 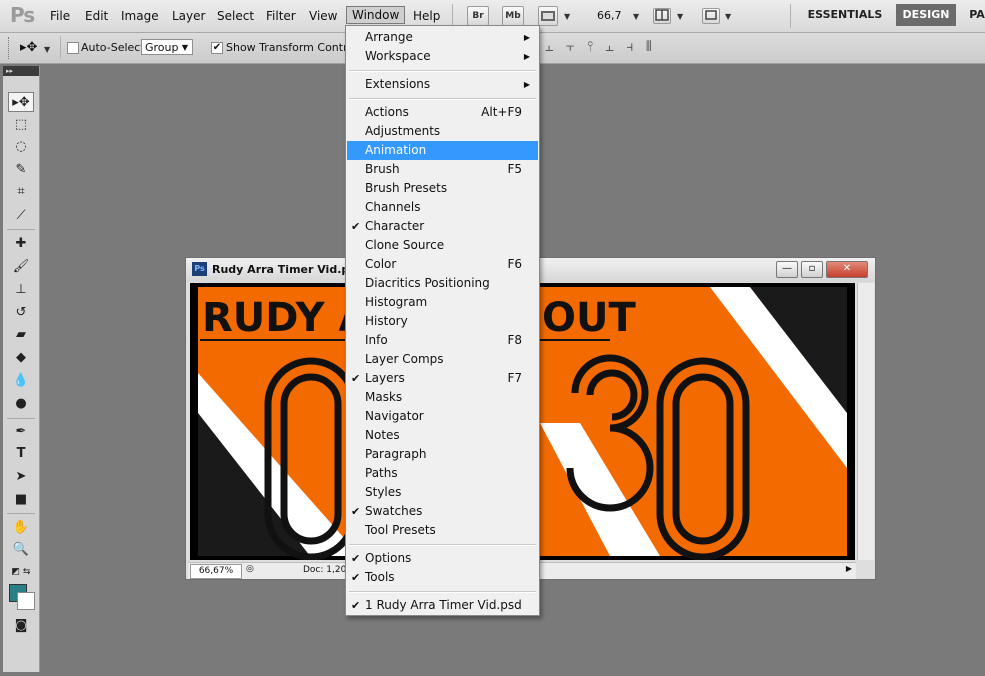 I want to click on show-transform-label: Show Transform Controls, so click(x=294, y=47).